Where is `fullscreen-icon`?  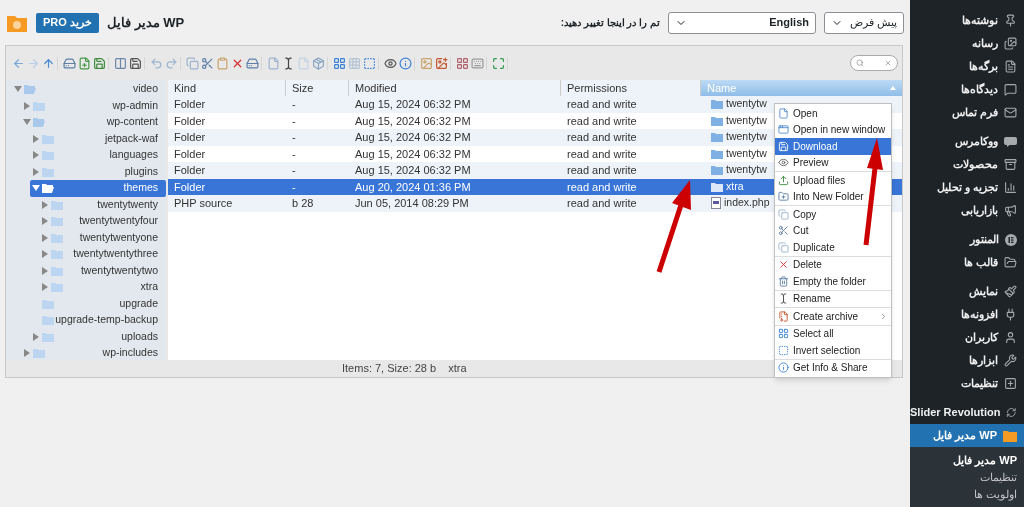
fullscreen-icon is located at coordinates (498, 63).